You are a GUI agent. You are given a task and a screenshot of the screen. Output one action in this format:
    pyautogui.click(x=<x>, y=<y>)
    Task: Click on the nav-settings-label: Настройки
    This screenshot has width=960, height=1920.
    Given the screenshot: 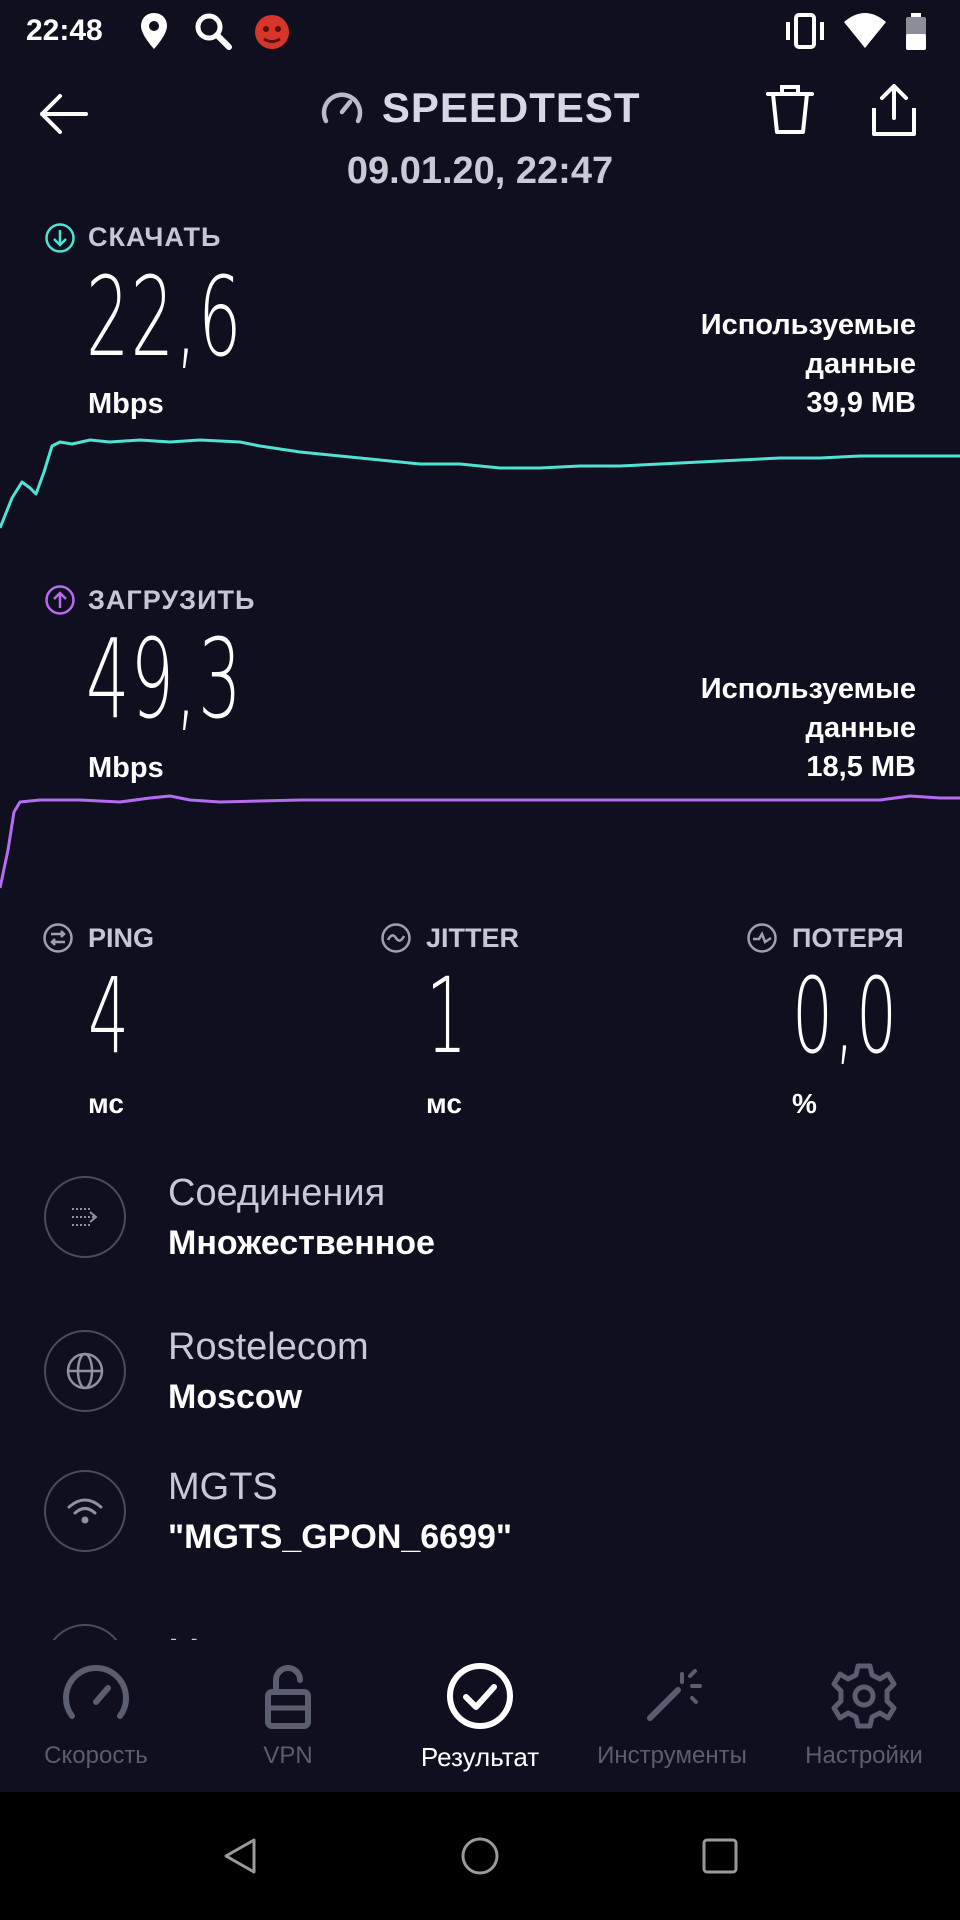 What is the action you would take?
    pyautogui.click(x=864, y=1755)
    